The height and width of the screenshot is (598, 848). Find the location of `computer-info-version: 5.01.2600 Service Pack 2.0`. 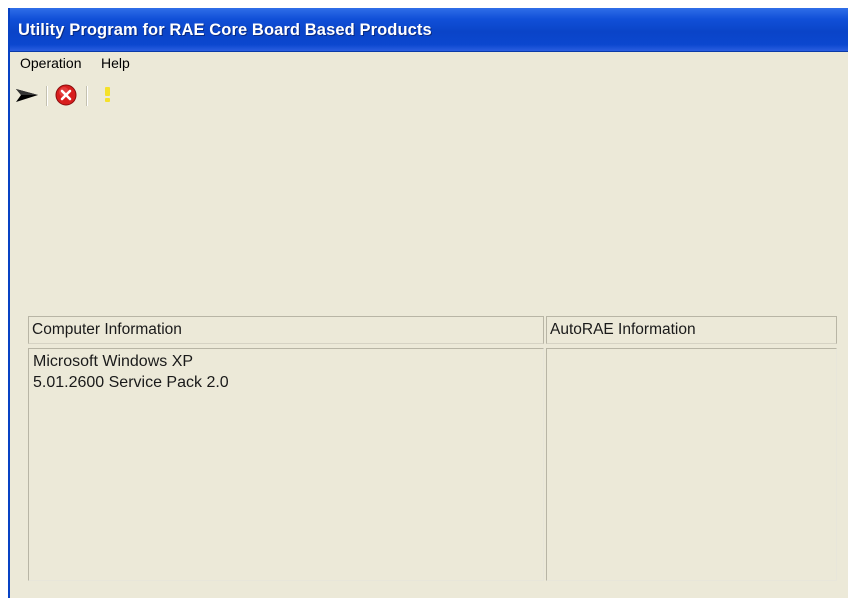

computer-info-version: 5.01.2600 Service Pack 2.0 is located at coordinates (131, 382).